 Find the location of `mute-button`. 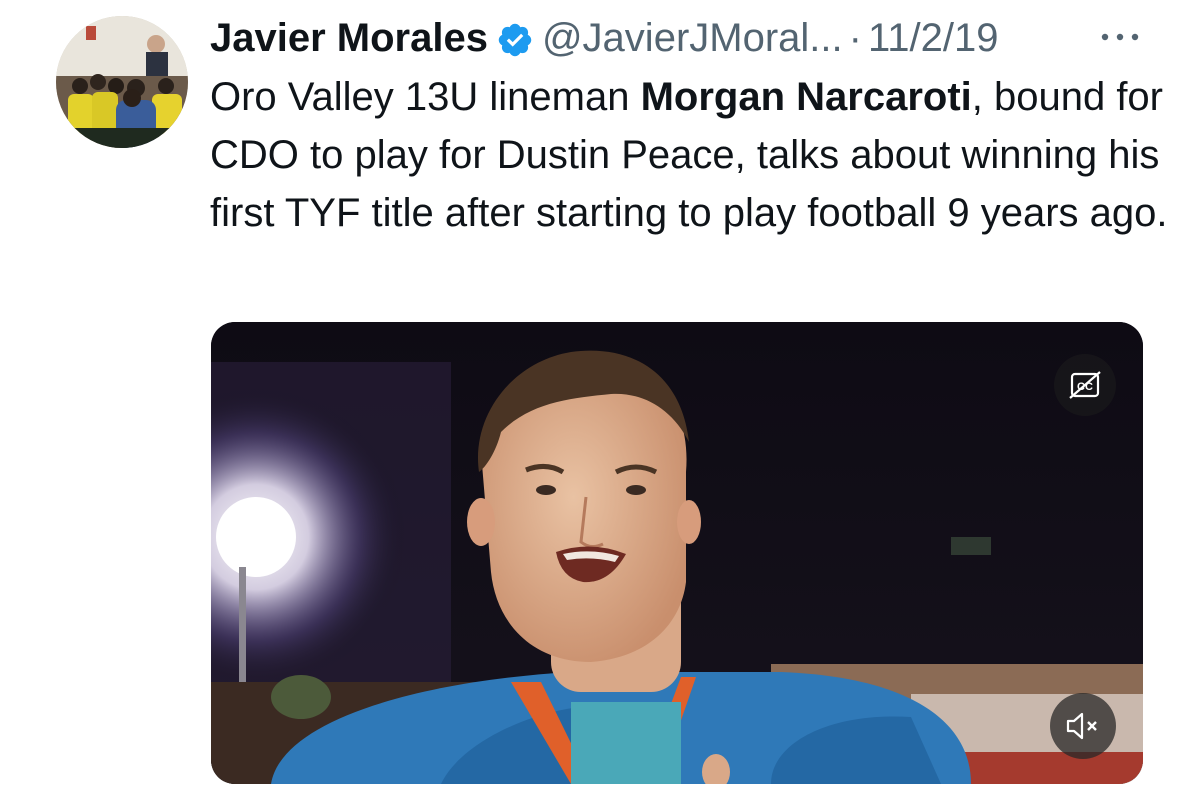

mute-button is located at coordinates (1083, 726).